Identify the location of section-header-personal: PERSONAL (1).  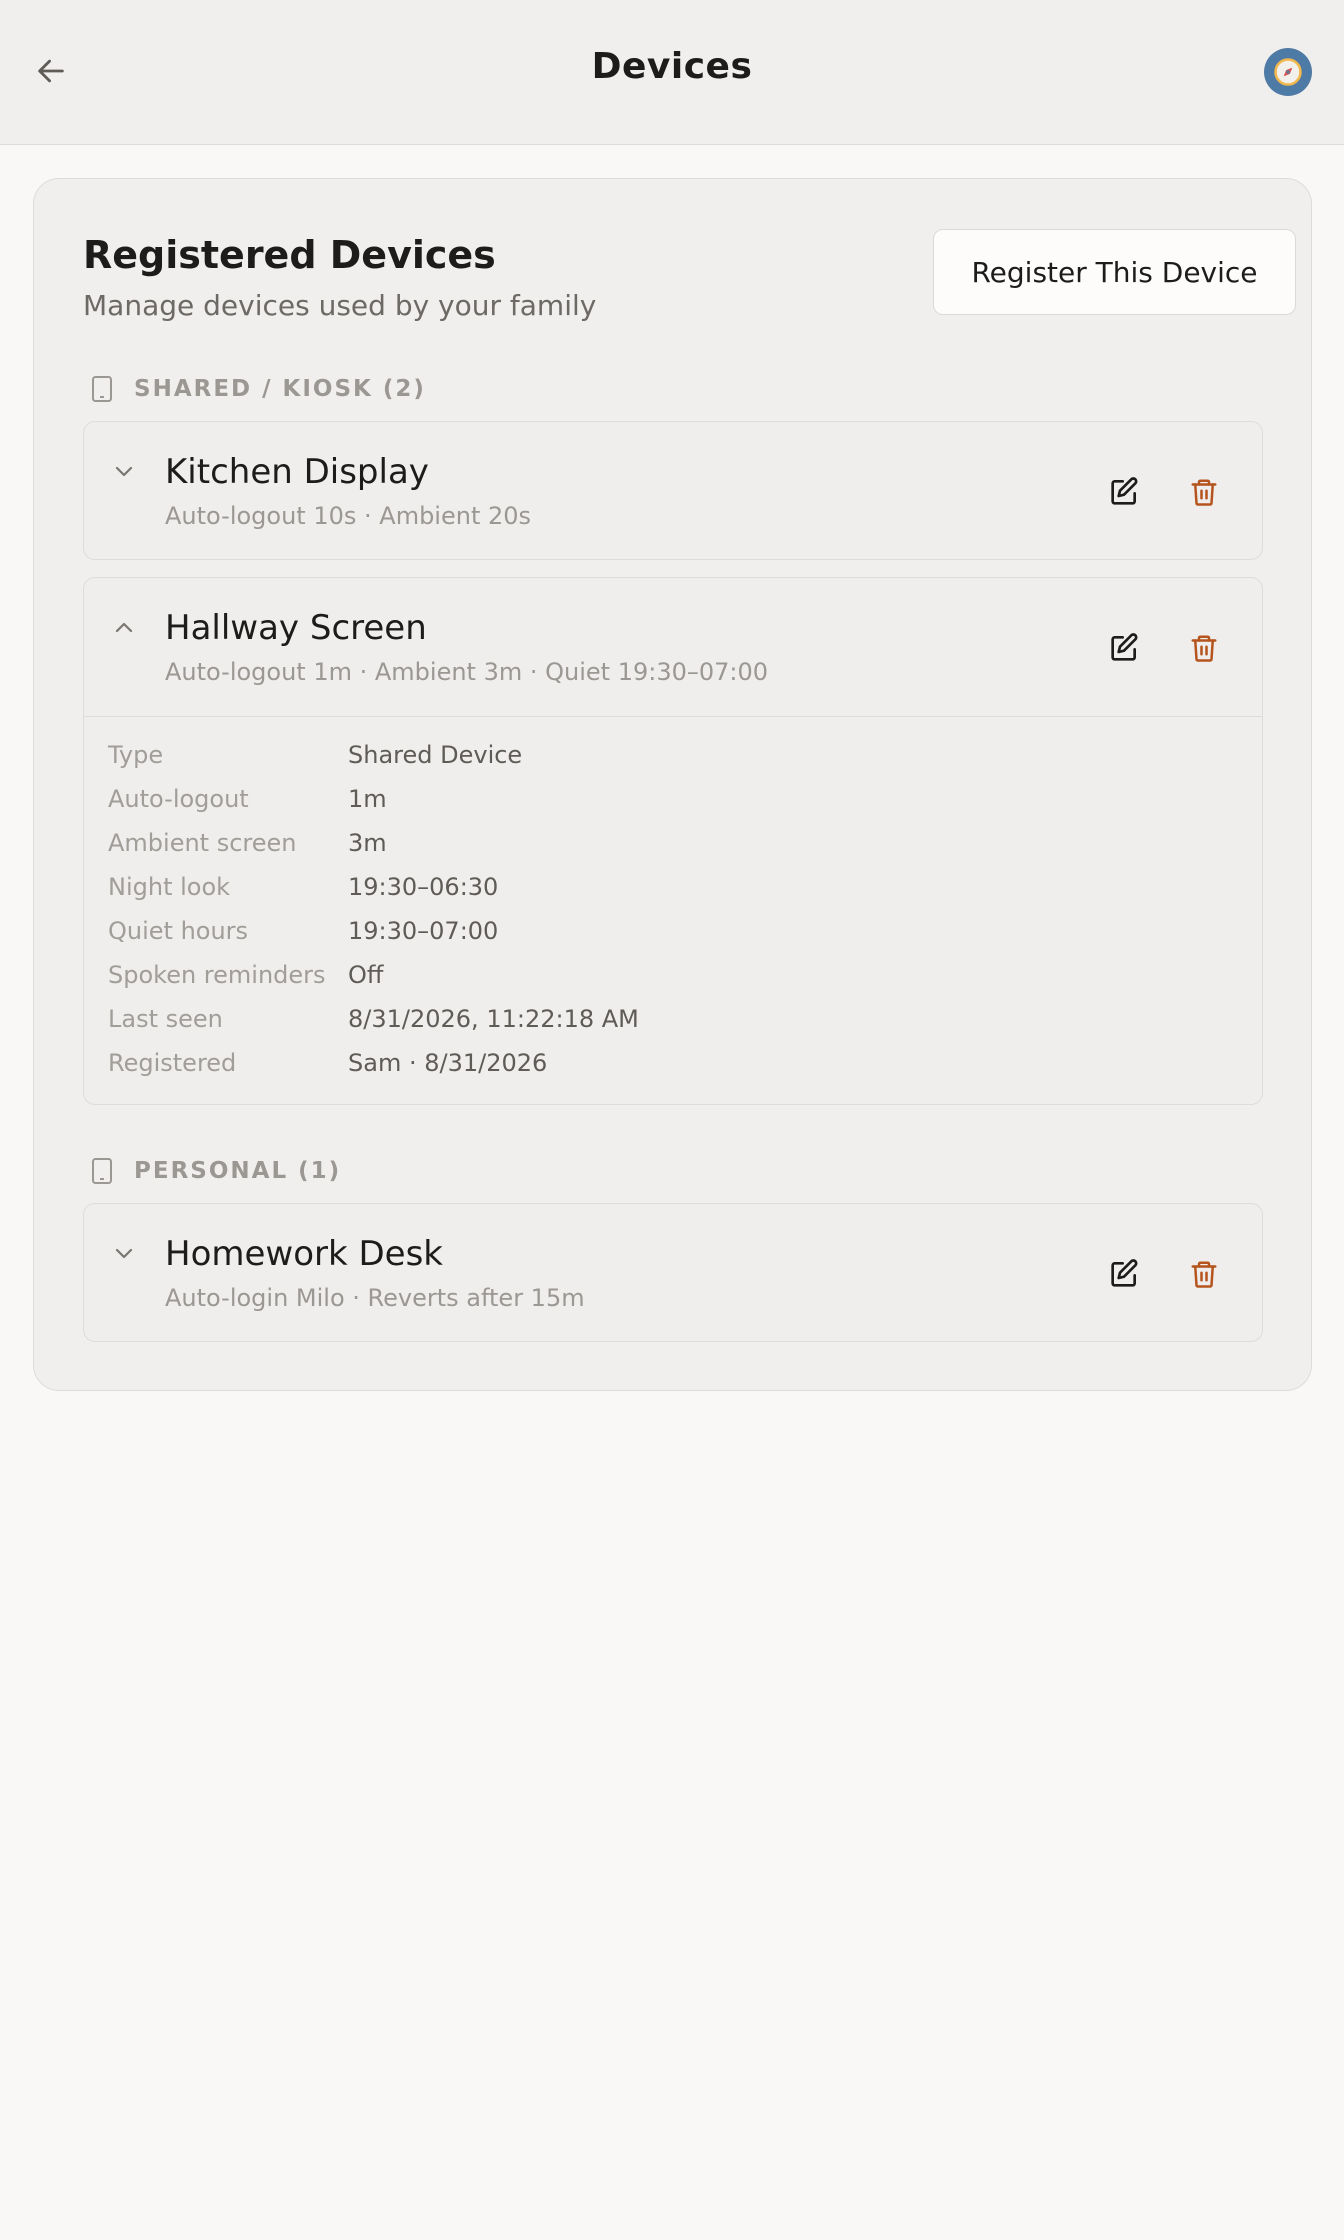
(215, 1171).